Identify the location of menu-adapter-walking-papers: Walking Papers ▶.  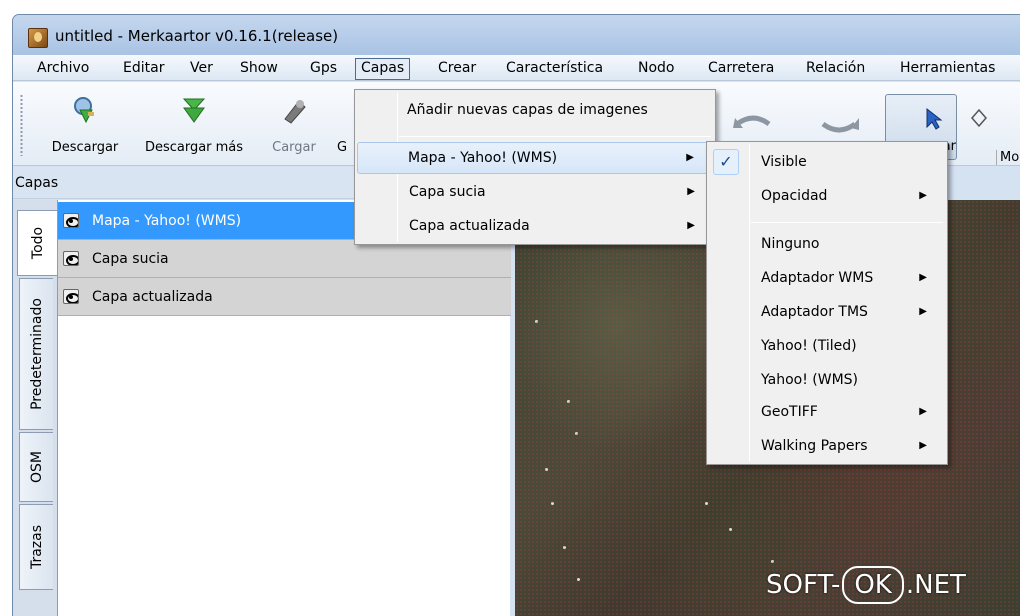
(827, 446).